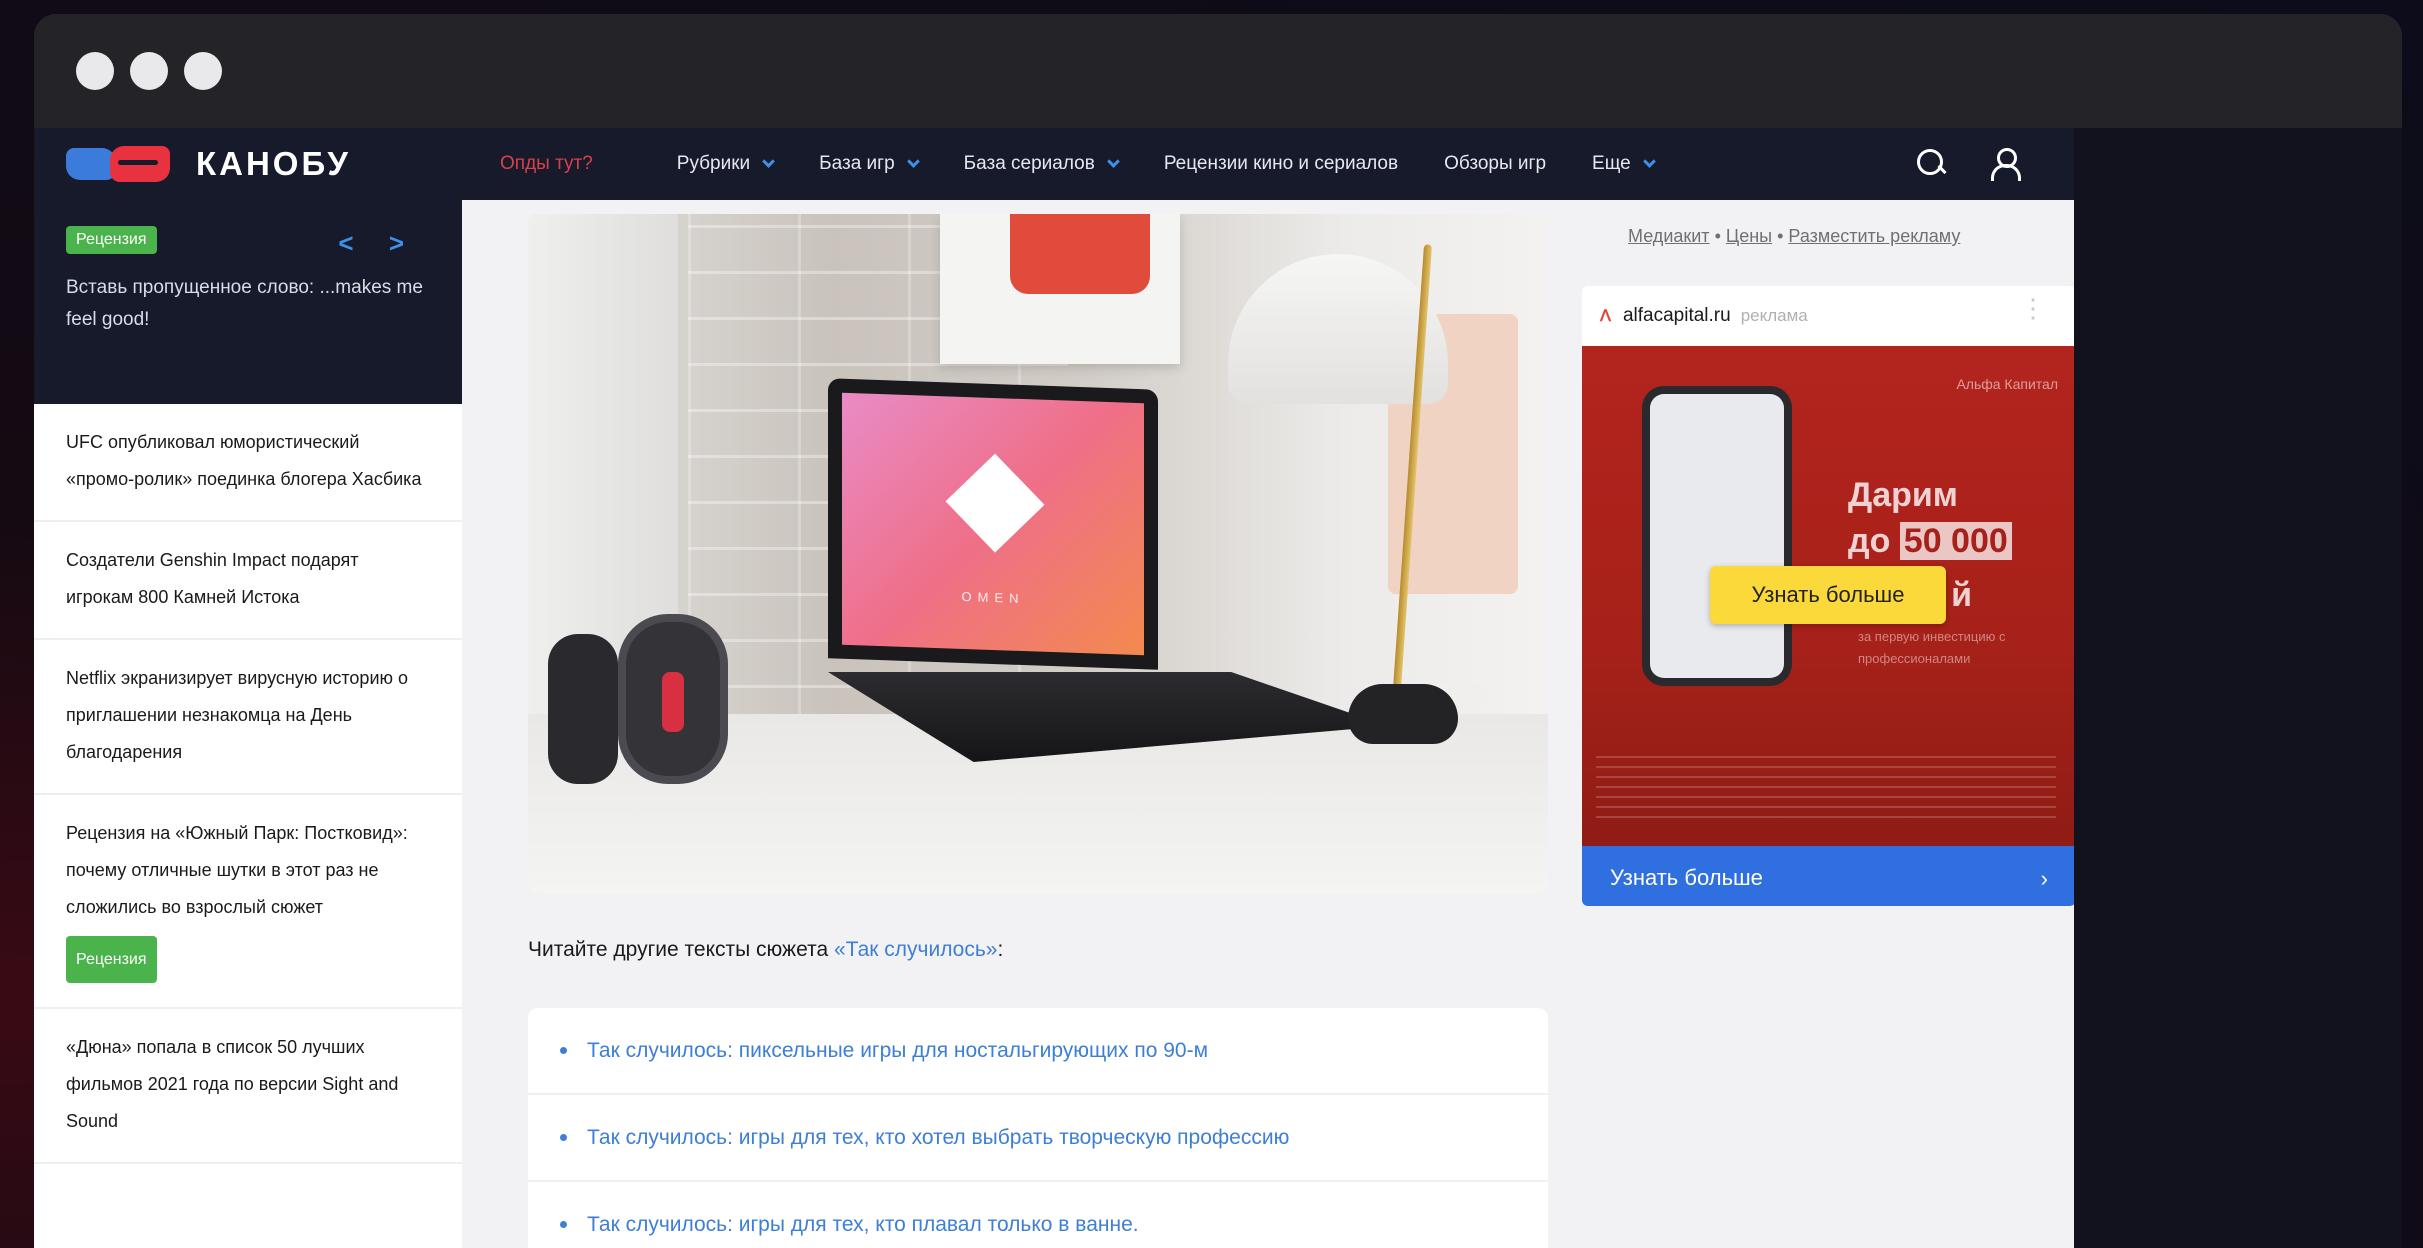 This screenshot has height=1248, width=2423. I want to click on nav-item-label: База игр, so click(857, 163).